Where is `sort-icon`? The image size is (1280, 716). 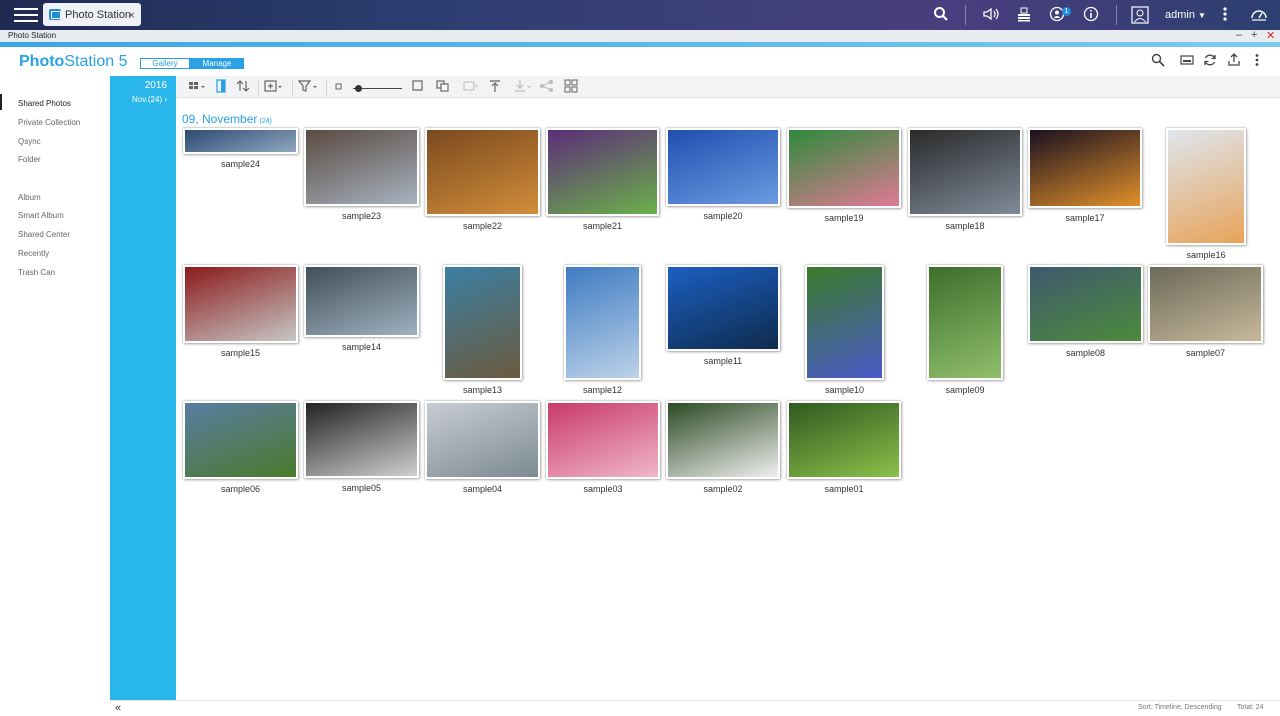 sort-icon is located at coordinates (243, 87).